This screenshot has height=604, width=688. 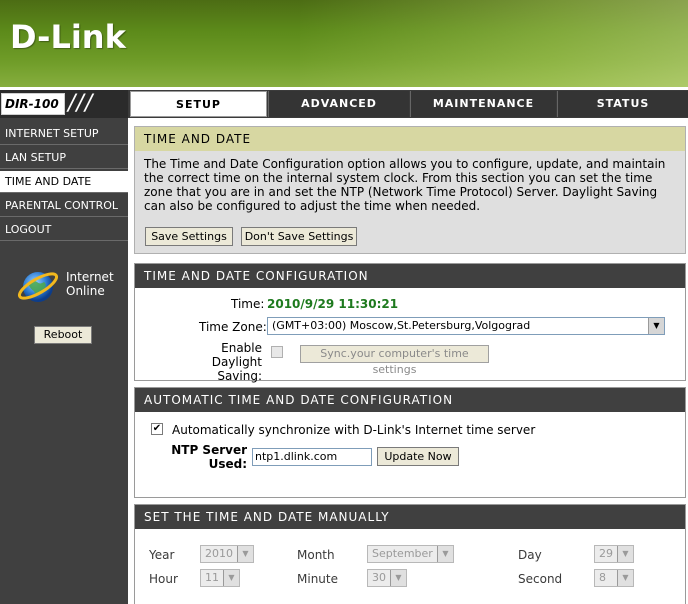 I want to click on manual-config-title: SET THE TIME AND DATE MANUALLY, so click(x=410, y=517).